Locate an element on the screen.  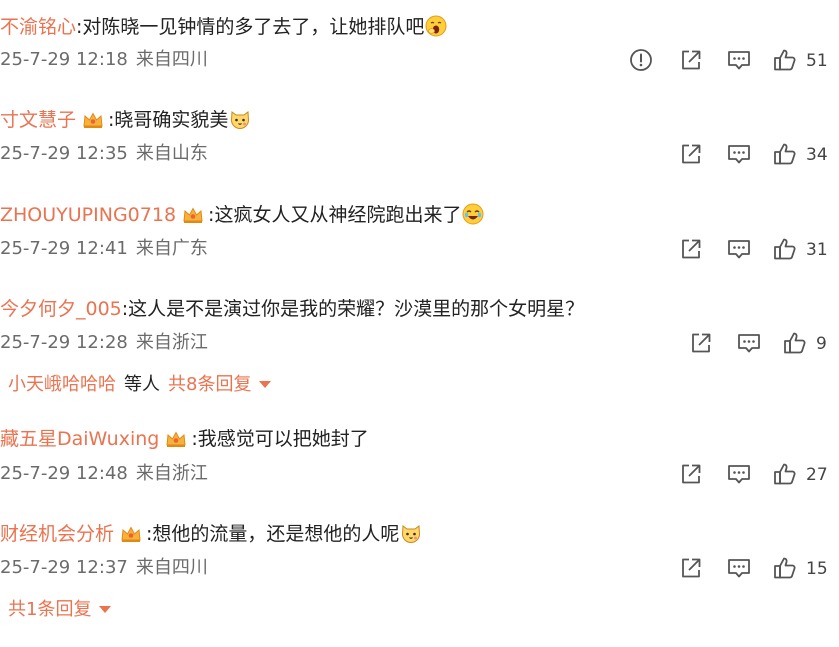
comment-meta: 25-7-29 12:37 来自四川 is located at coordinates (104, 568).